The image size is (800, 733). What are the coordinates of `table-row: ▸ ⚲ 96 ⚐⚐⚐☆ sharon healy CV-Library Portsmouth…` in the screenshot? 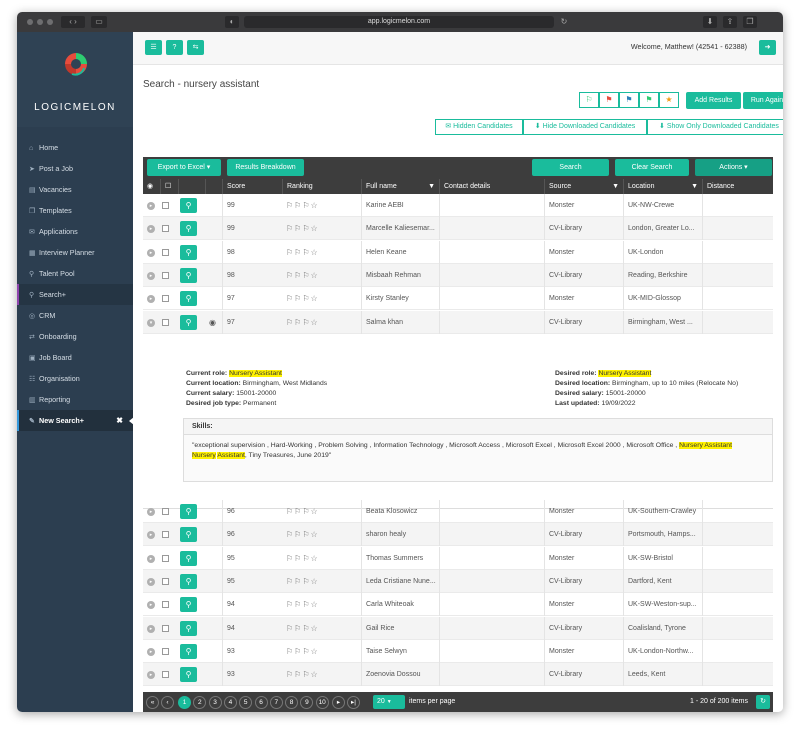 It's located at (458, 535).